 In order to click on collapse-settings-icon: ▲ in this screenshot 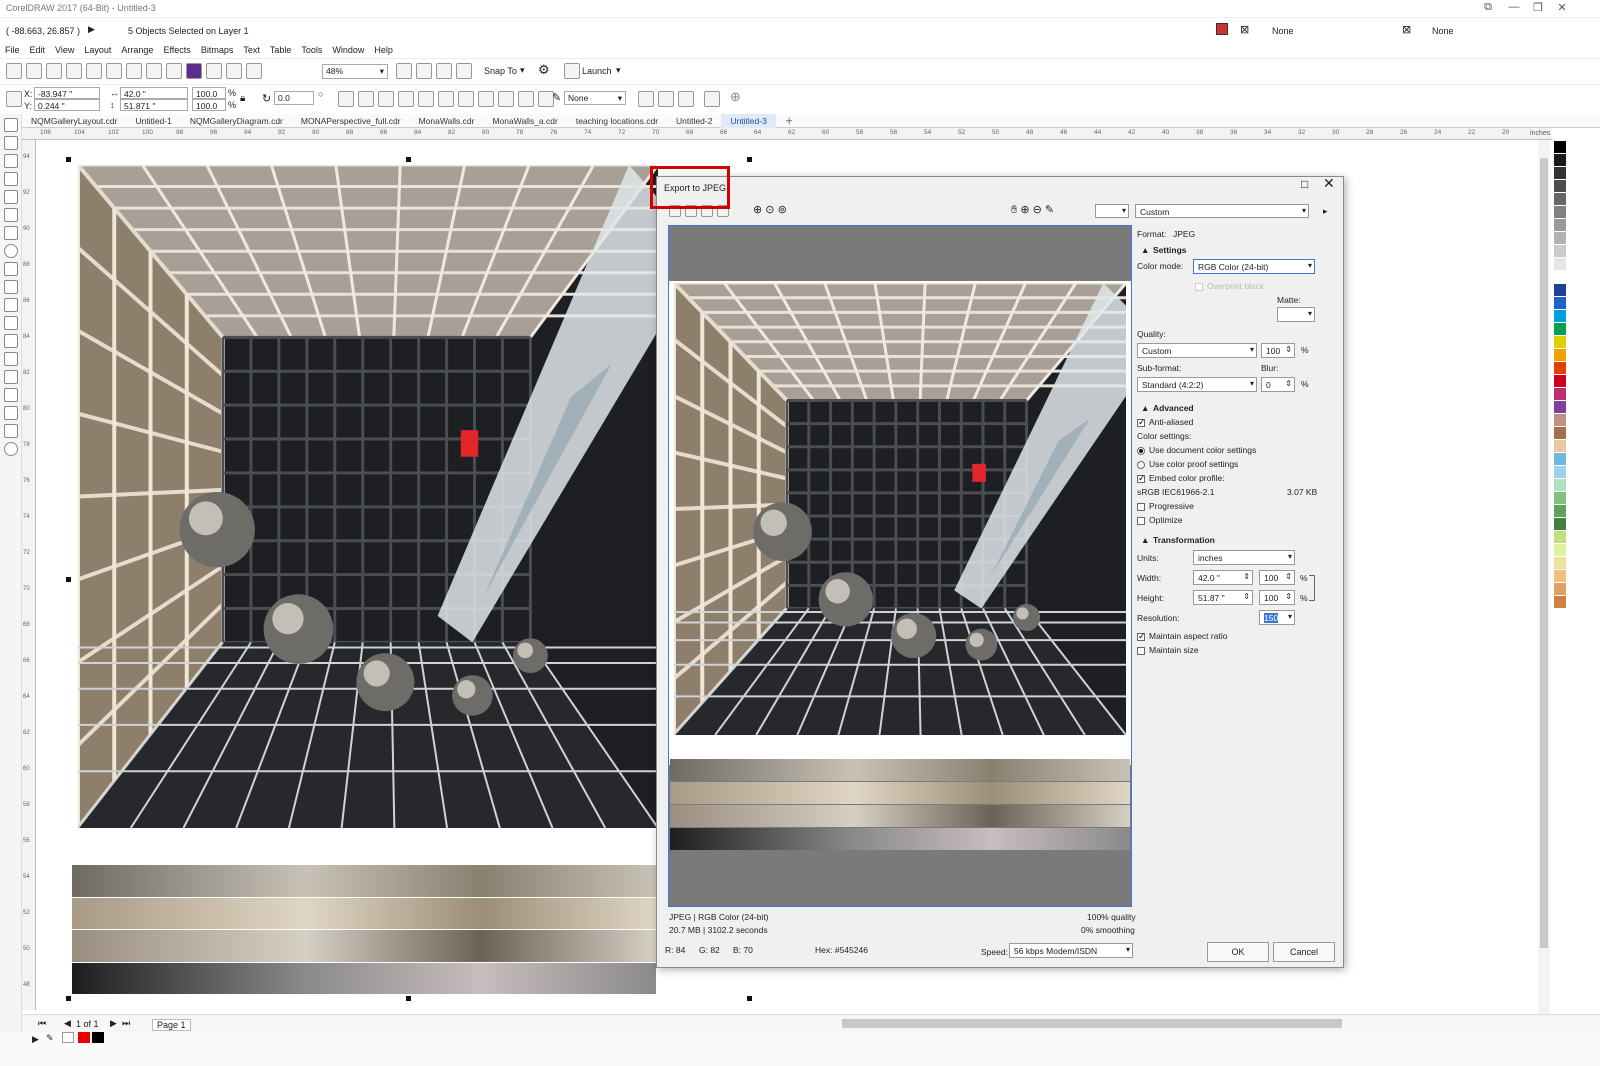, I will do `click(1145, 250)`.